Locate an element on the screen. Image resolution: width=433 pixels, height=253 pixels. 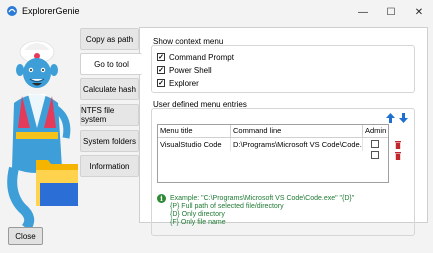
power-shell-checkbox: ✓ is located at coordinates (161, 70).